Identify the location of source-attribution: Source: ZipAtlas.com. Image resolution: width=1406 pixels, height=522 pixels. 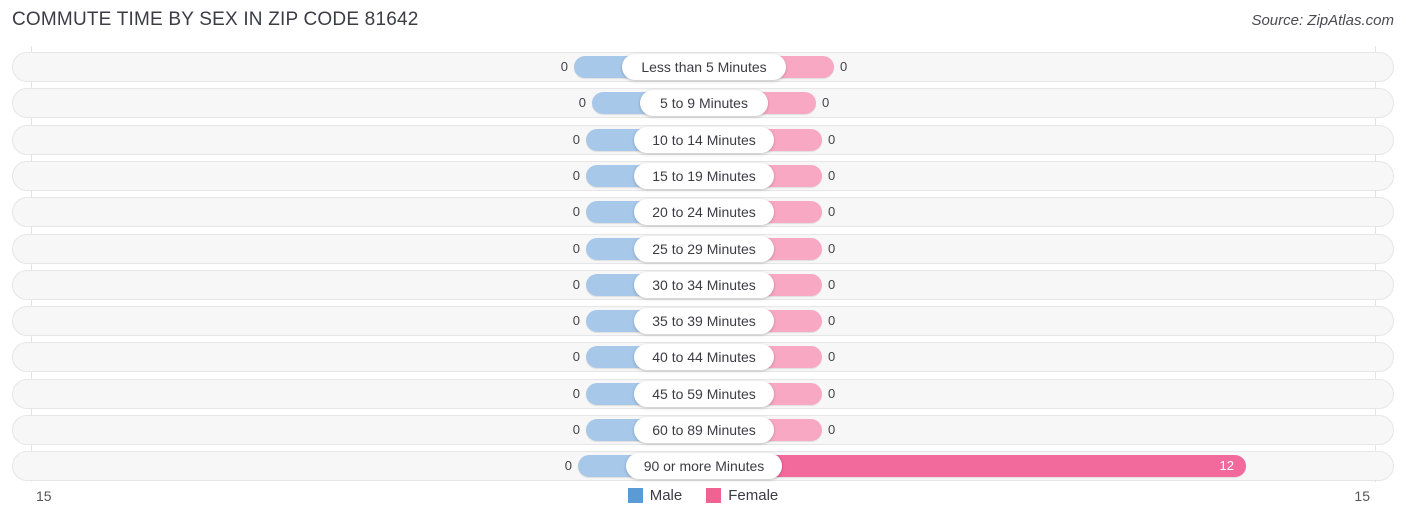
(1322, 20).